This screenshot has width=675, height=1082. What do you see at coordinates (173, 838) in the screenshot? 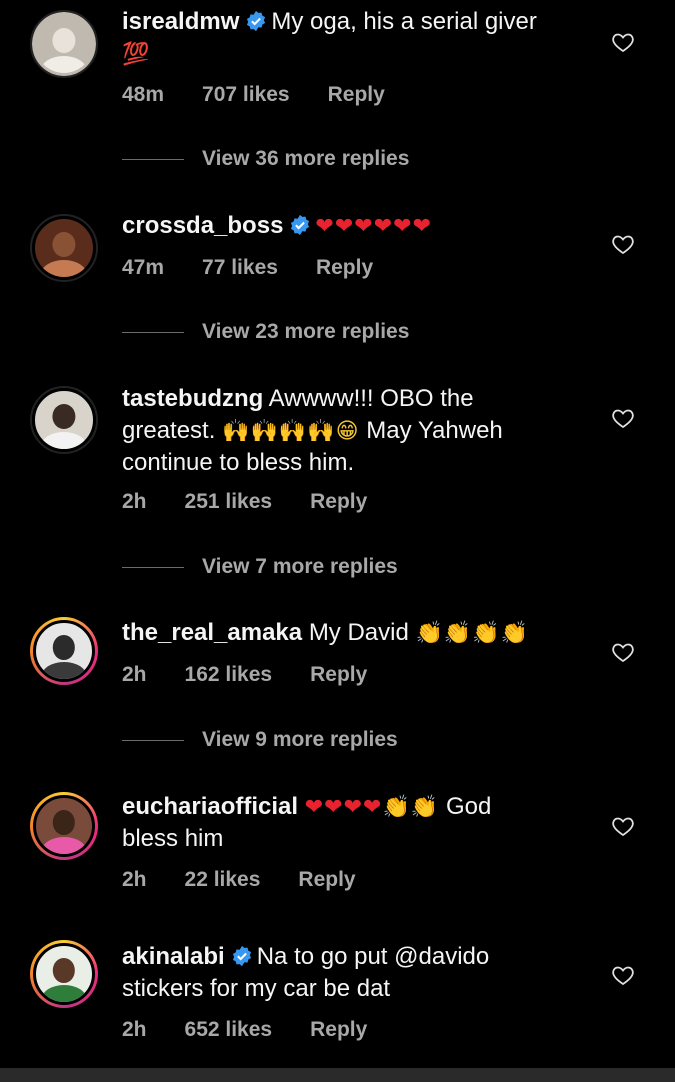
I see `comment-body-line-2: bless him` at bounding box center [173, 838].